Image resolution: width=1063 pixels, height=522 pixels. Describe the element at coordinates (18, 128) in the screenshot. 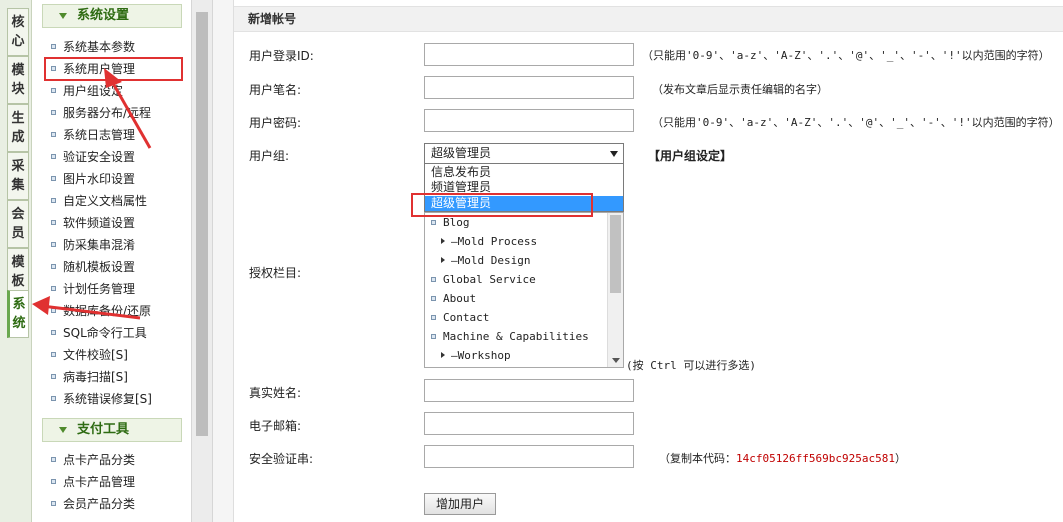

I see `tab-generate: 生成` at that location.